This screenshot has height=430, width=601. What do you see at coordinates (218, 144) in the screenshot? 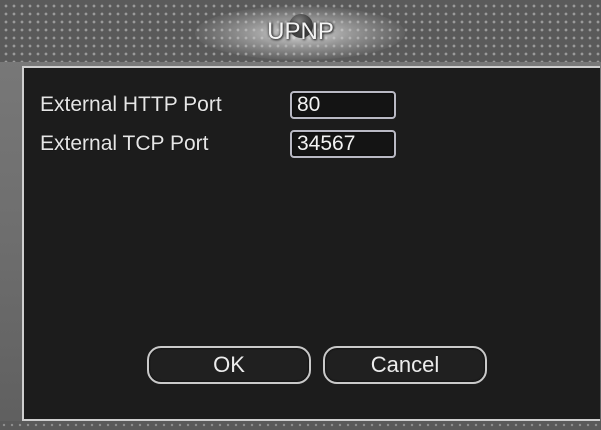
I see `tcp-port-row: External TCP Port` at bounding box center [218, 144].